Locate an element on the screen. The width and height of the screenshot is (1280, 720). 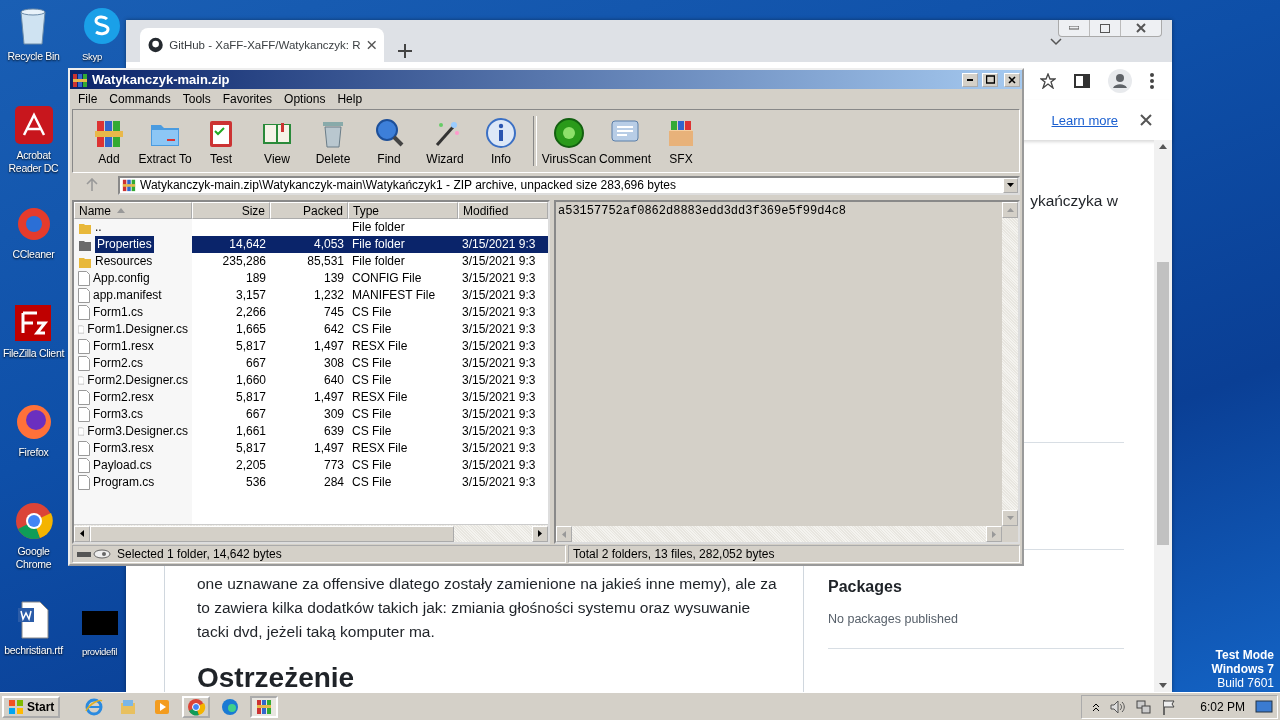
icon-label: providefil is located at coordinates (100, 651).